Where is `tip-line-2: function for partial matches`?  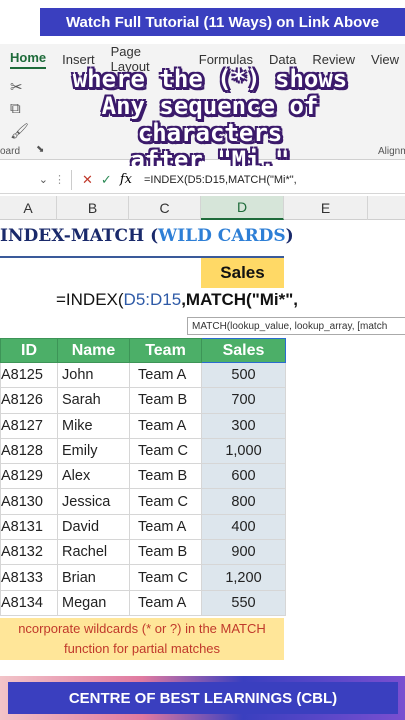 tip-line-2: function for partial matches is located at coordinates (142, 648).